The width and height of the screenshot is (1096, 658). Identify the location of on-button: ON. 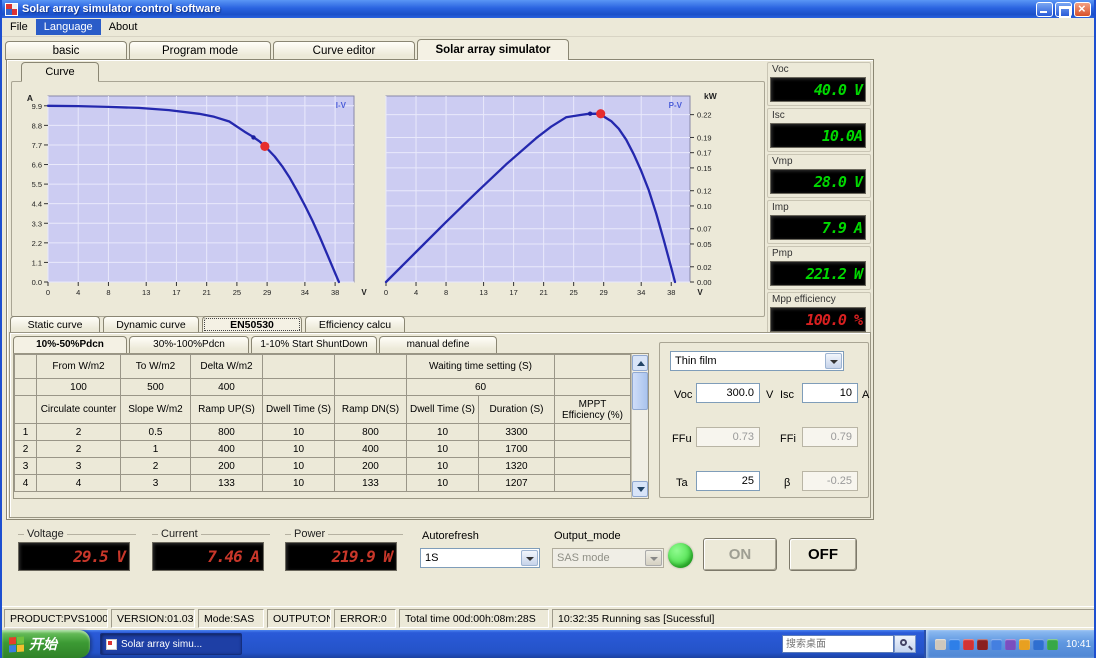
(740, 554).